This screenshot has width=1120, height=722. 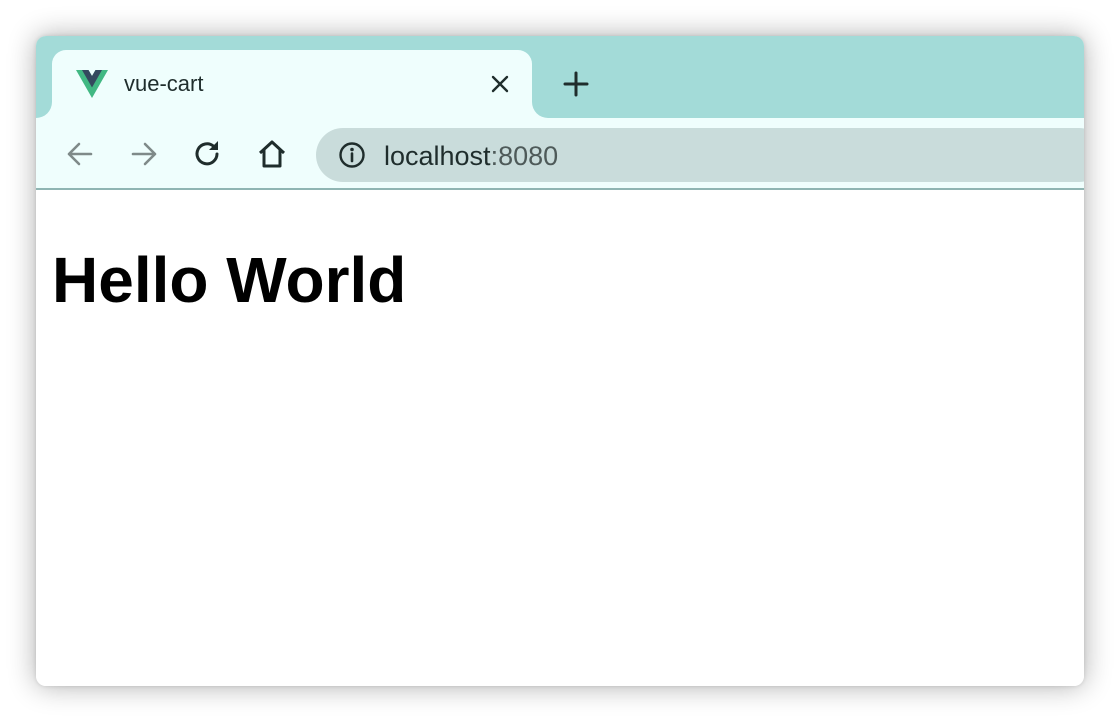 I want to click on home-button, so click(x=272, y=154).